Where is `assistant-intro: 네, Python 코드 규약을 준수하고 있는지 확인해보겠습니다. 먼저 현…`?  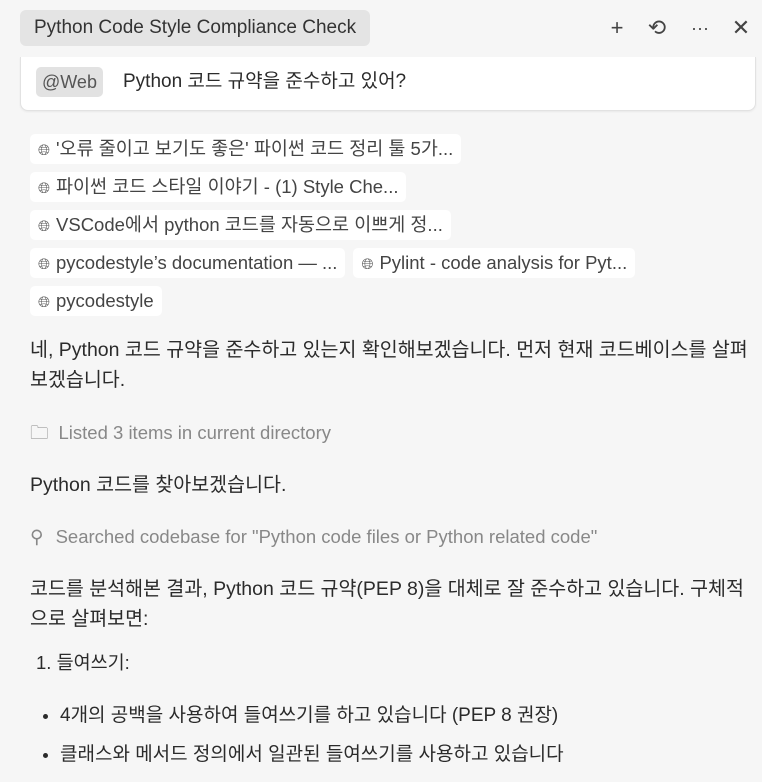
assistant-intro: 네, Python 코드 규약을 준수하고 있는지 확인해보겠습니다. 먼저 현… is located at coordinates (389, 365).